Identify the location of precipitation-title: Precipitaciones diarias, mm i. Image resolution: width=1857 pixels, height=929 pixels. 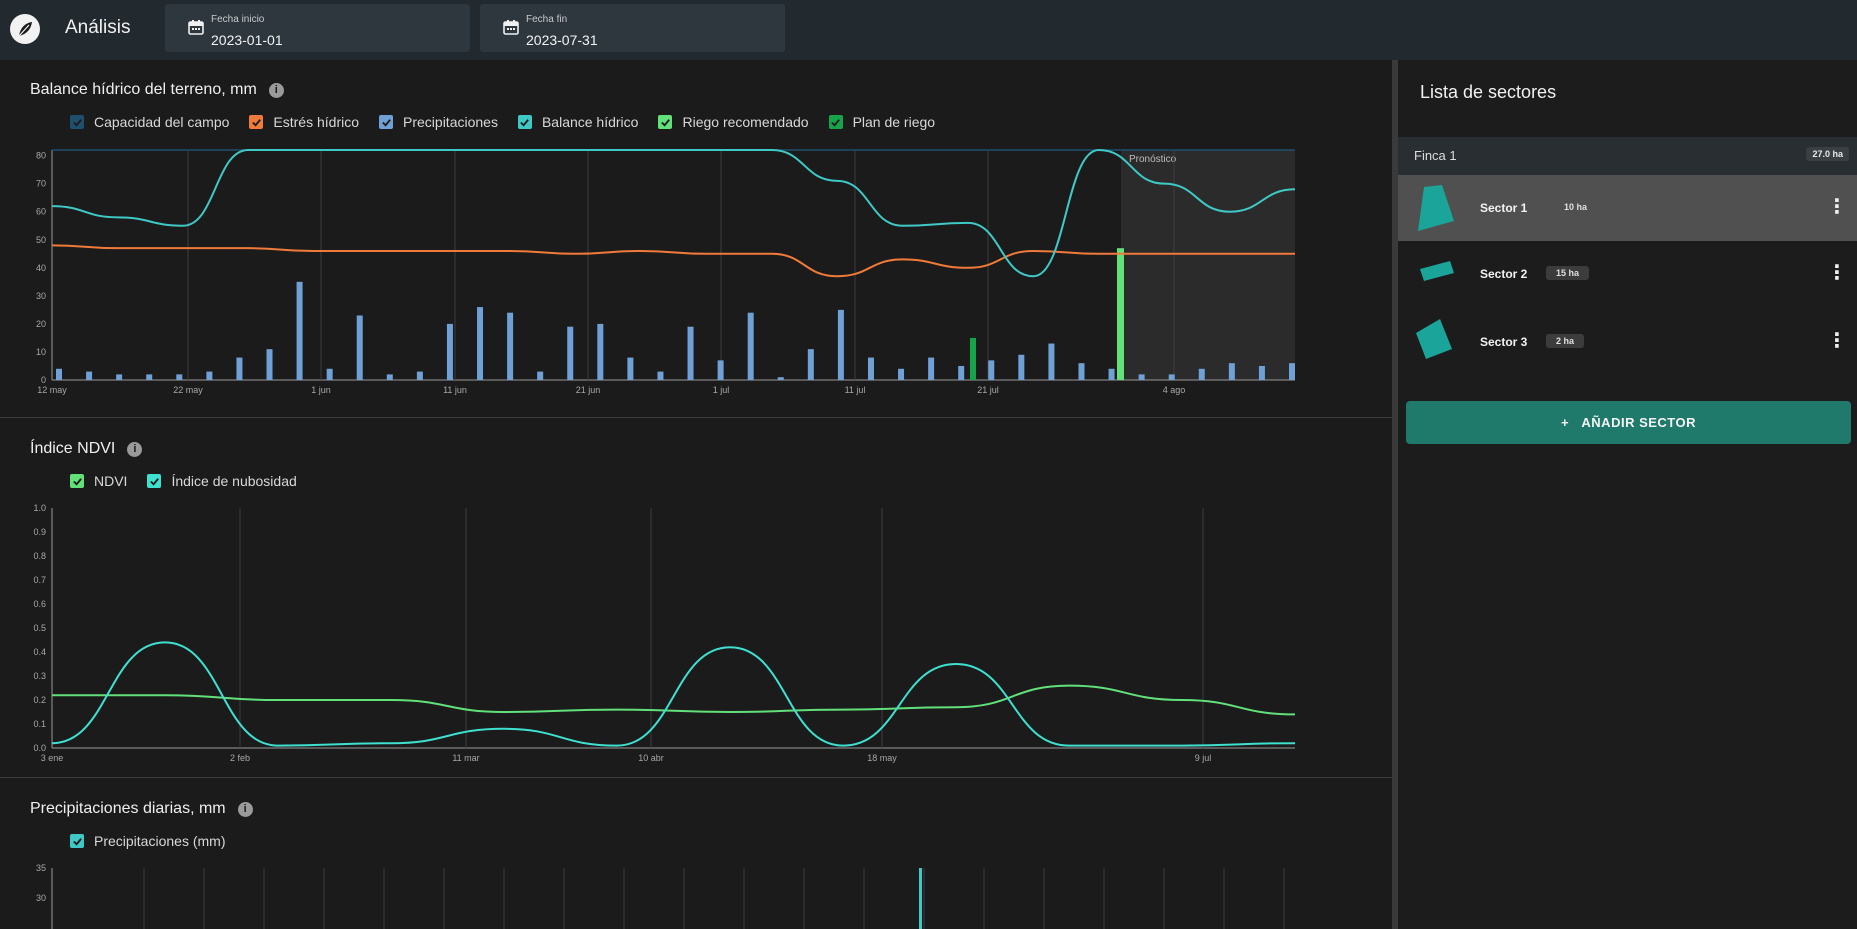
(141, 809).